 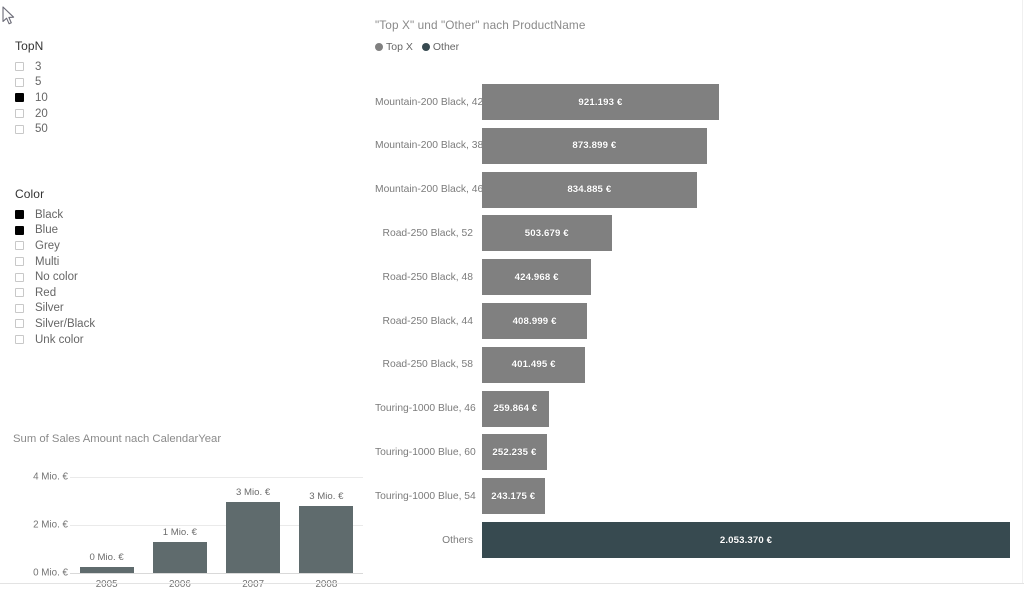 I want to click on bar-track: 243.175 €, so click(x=746, y=496).